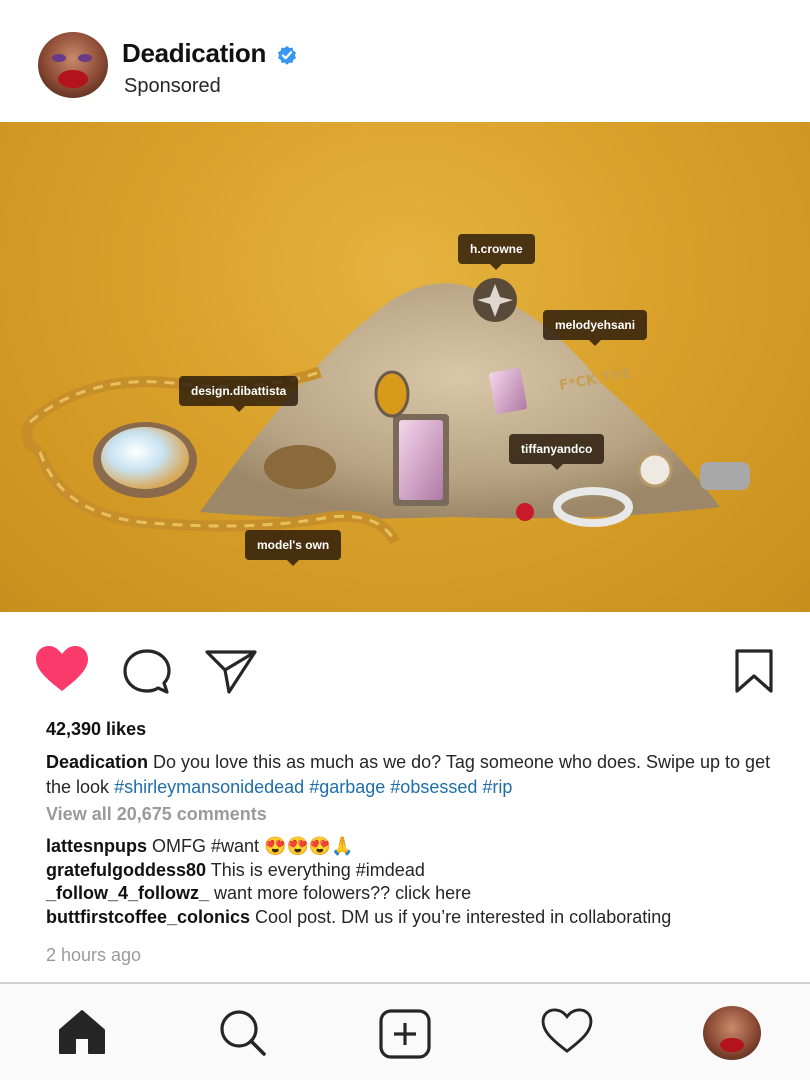  Describe the element at coordinates (126, 870) in the screenshot. I see `comment-username: gratefulgoddess80` at that location.